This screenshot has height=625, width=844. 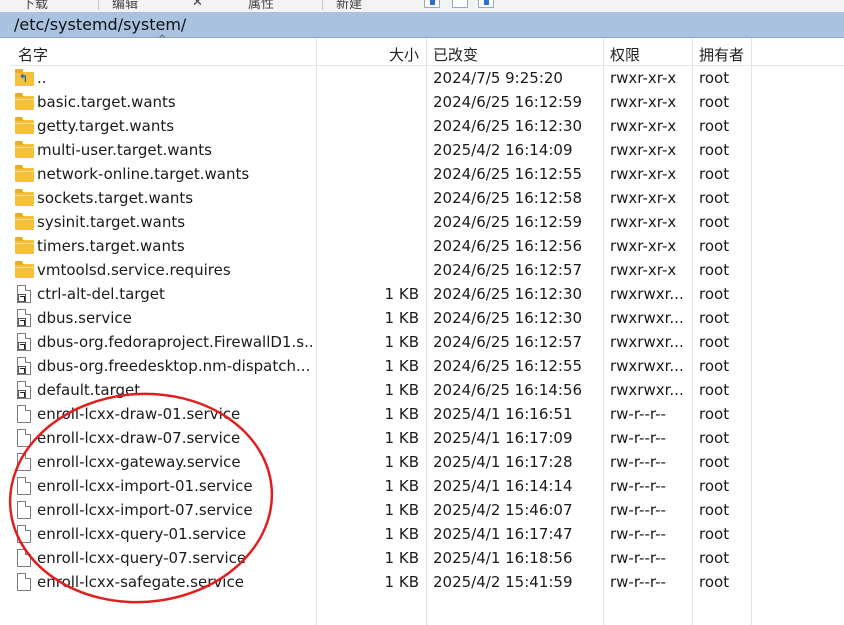 What do you see at coordinates (503, 558) in the screenshot?
I see `file-modified: 2025/4/1 16:18:56` at bounding box center [503, 558].